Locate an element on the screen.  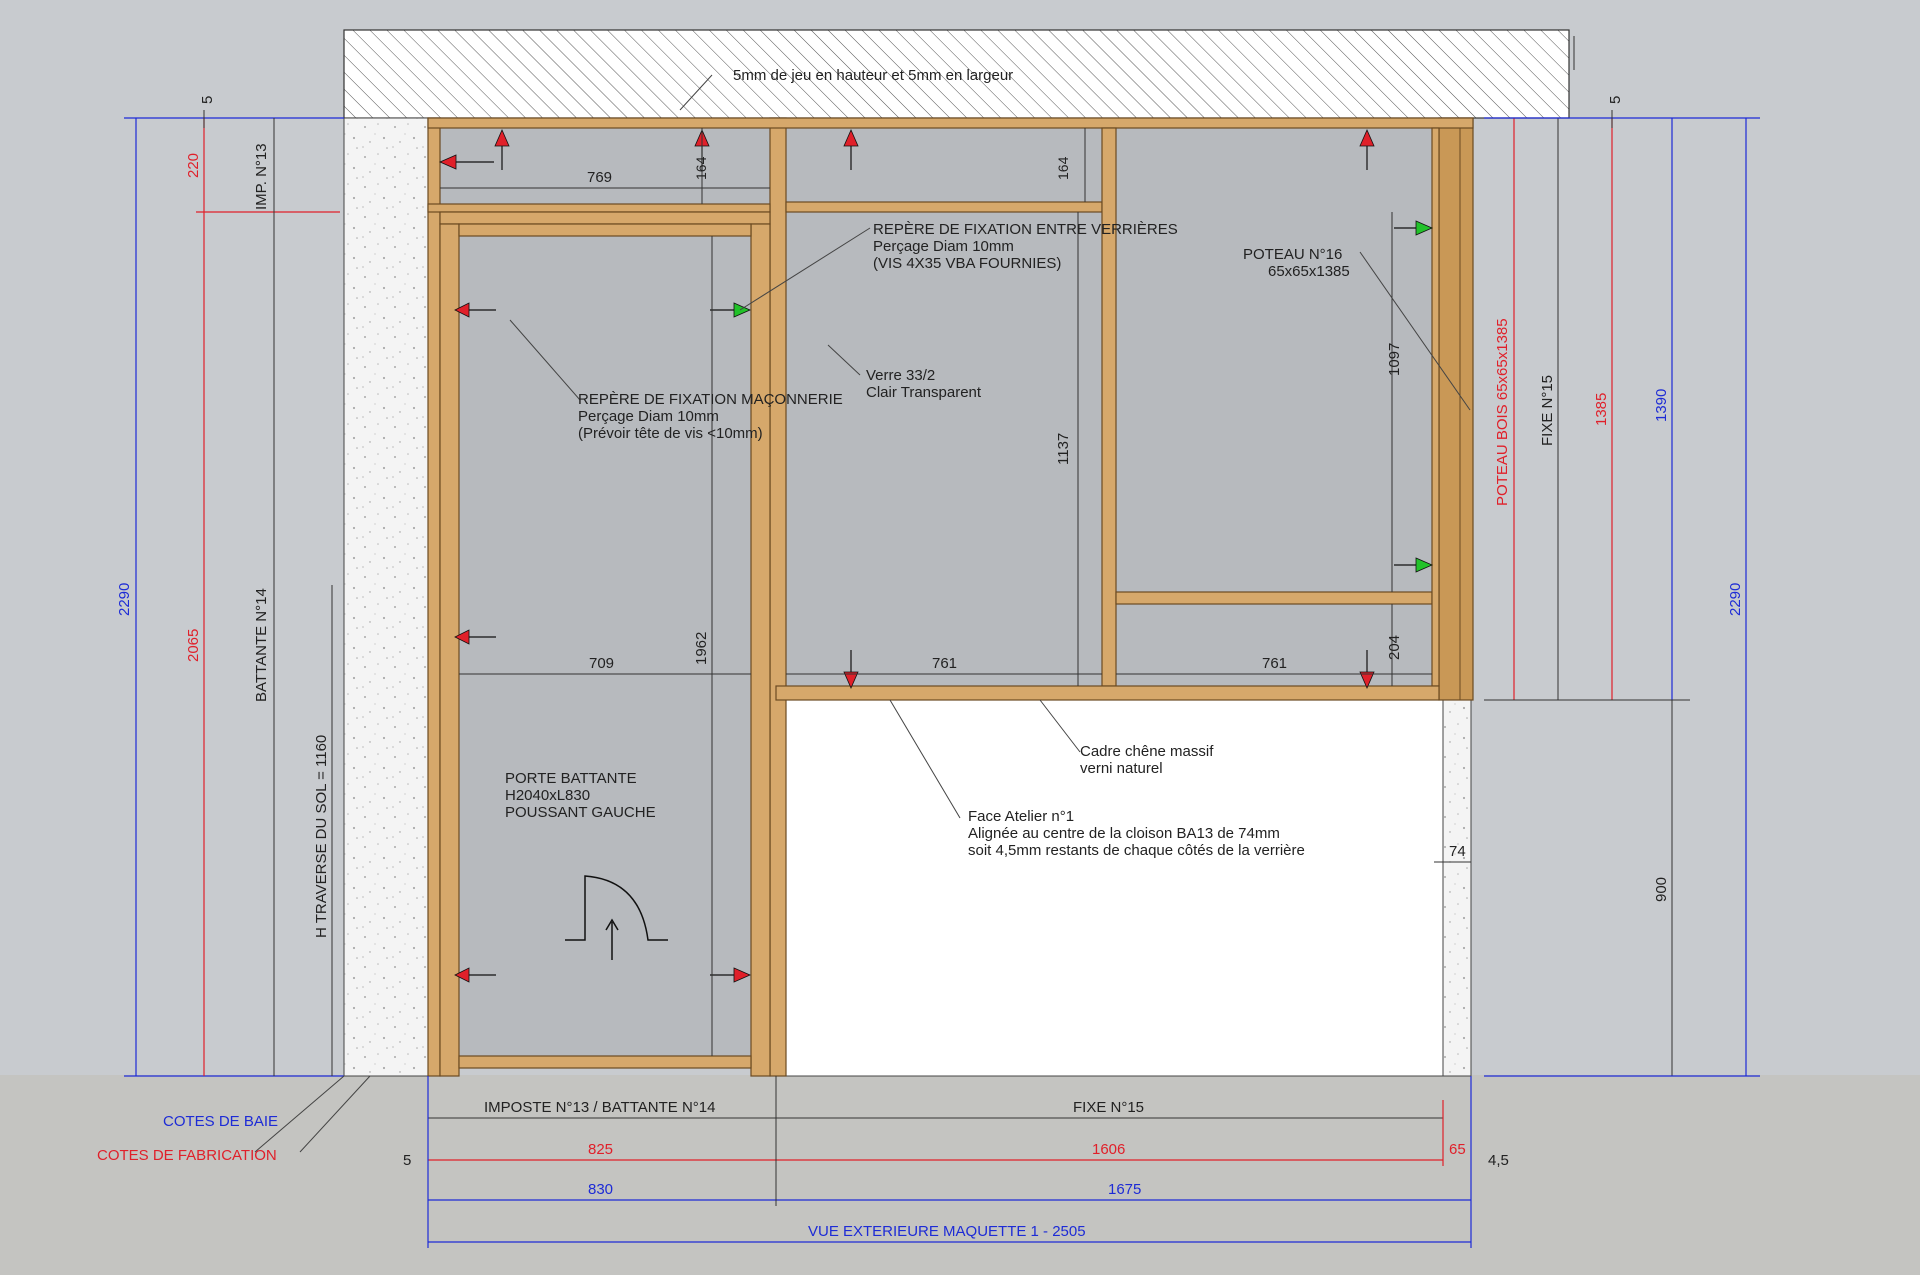
dim-5-bottom: 5 is located at coordinates (407, 1160).